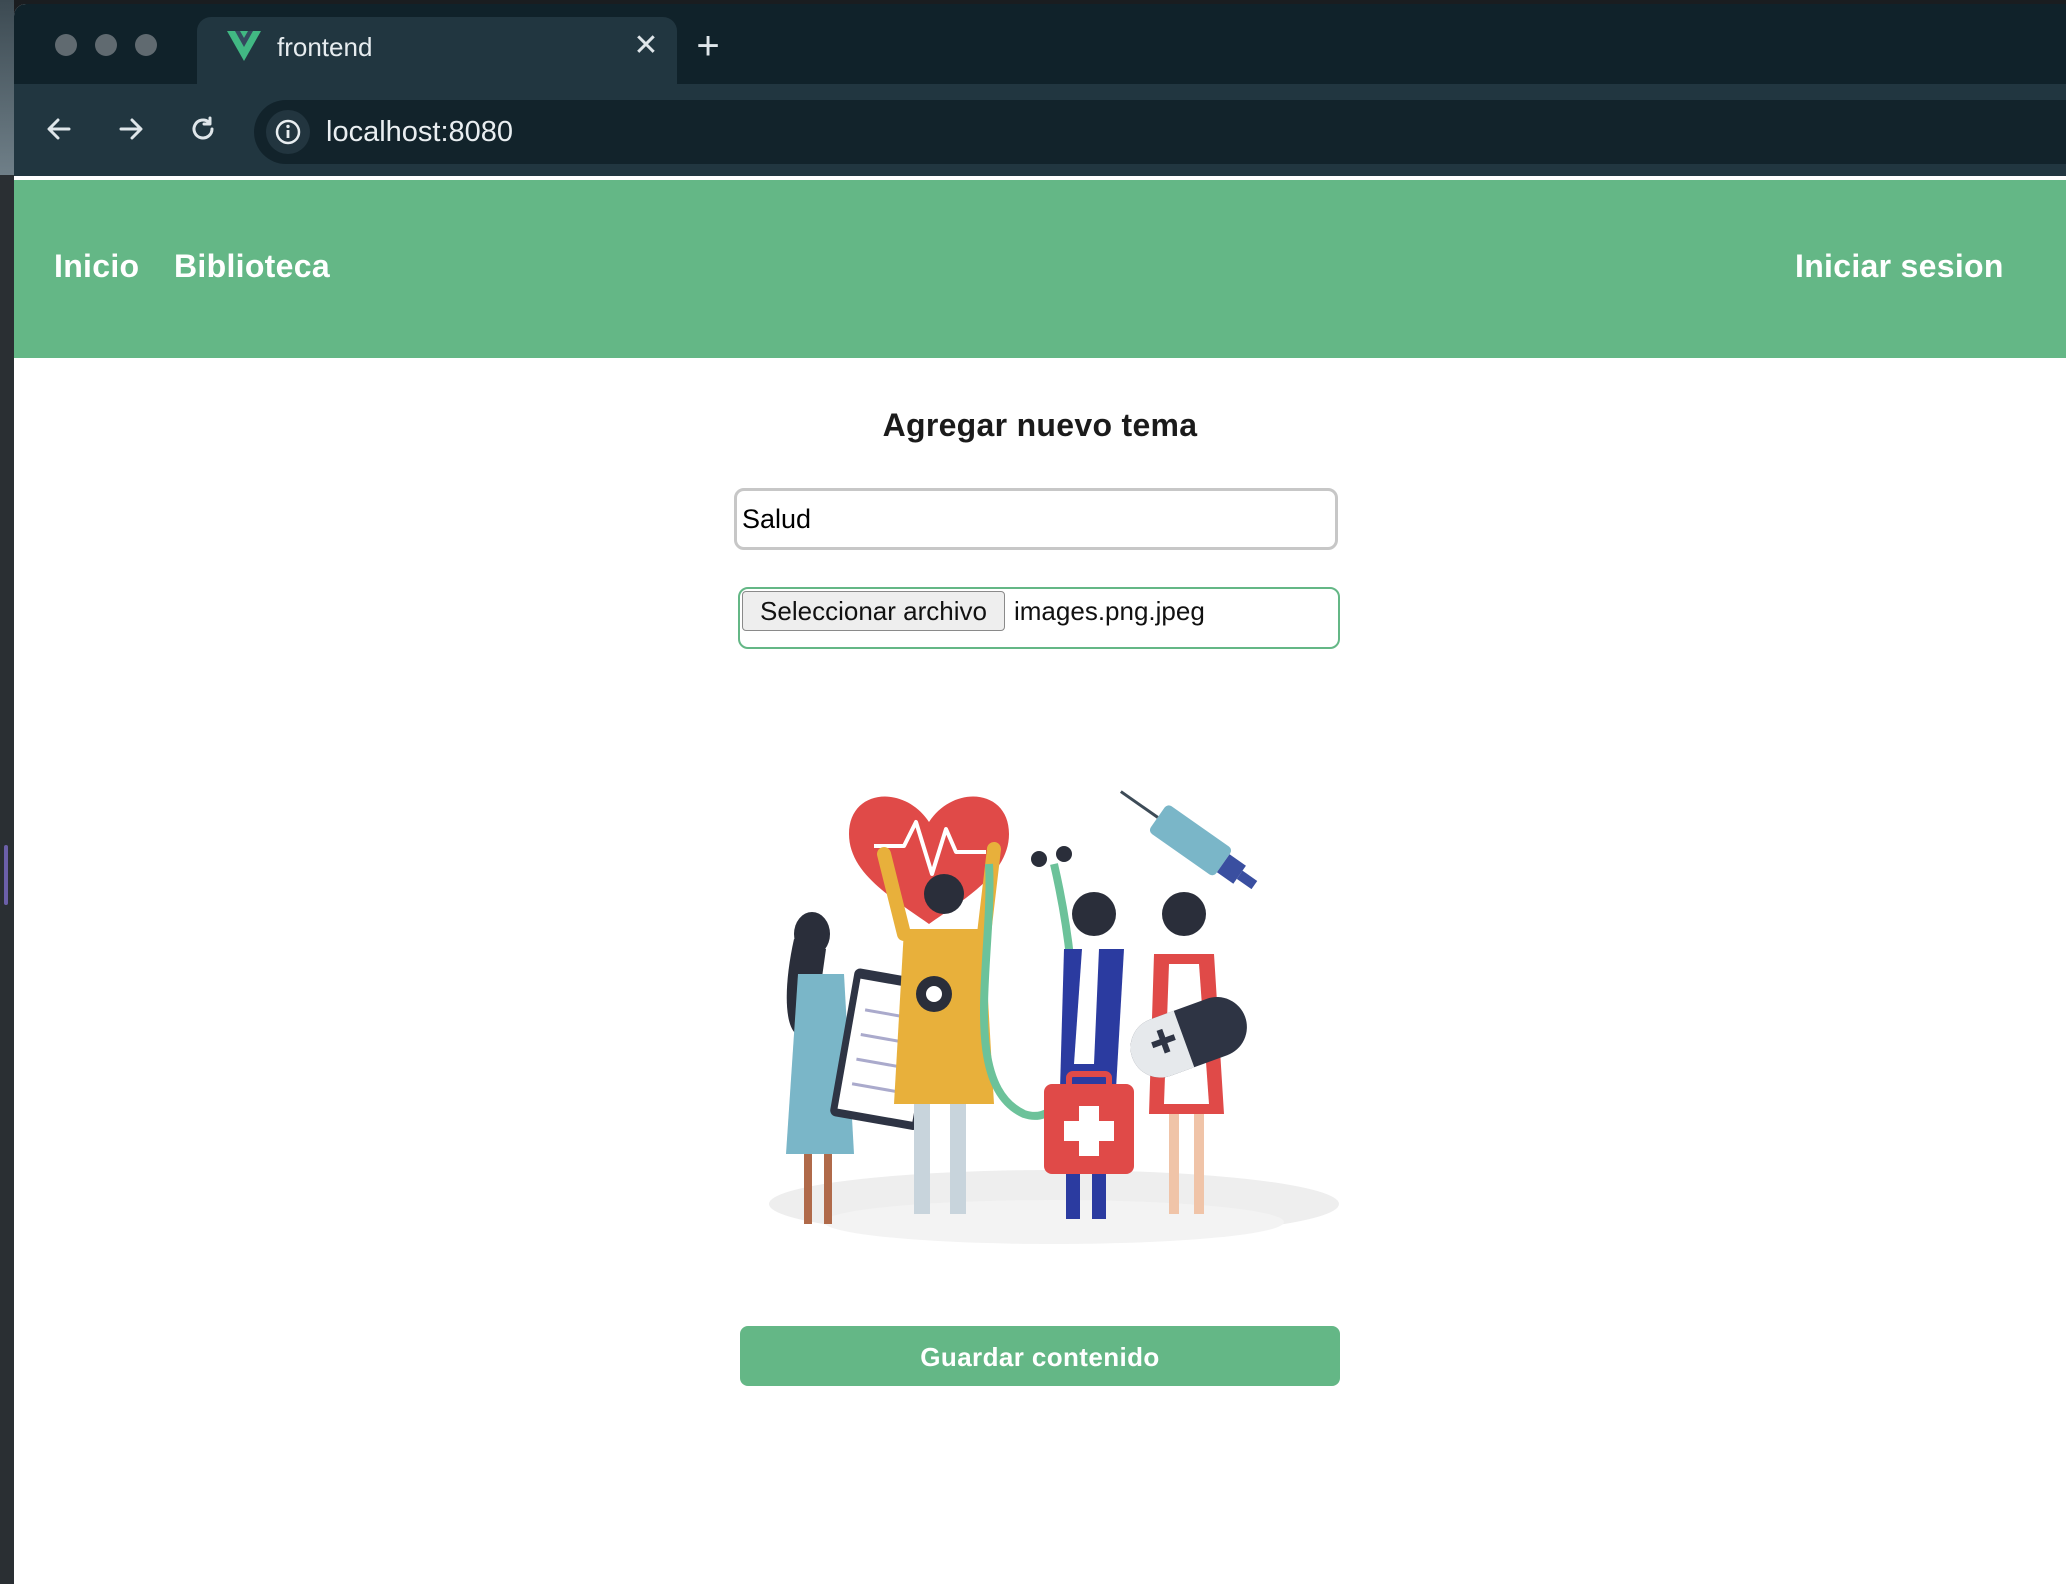 This screenshot has height=1584, width=2066. I want to click on nav-link-inicio: Inicio, so click(96, 266).